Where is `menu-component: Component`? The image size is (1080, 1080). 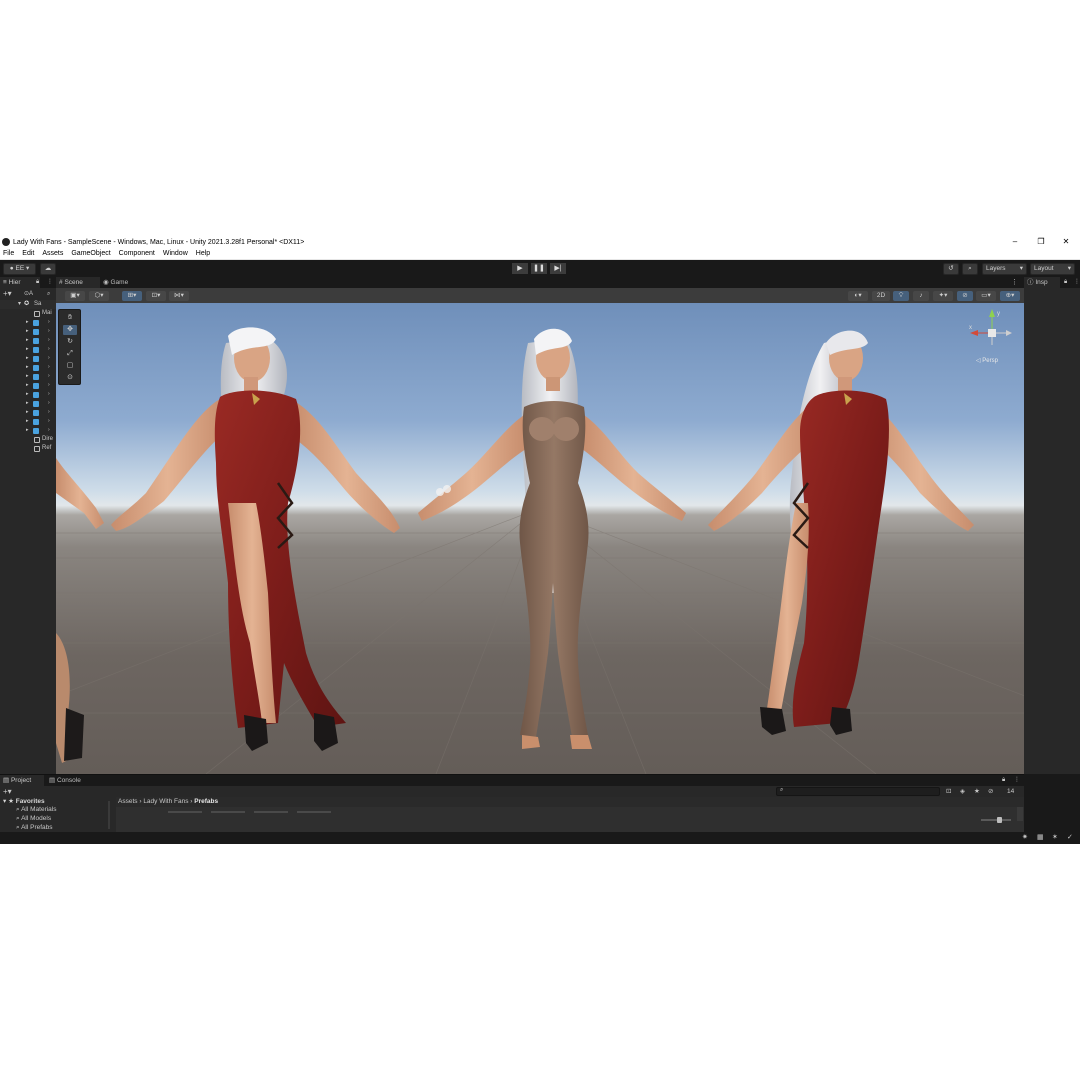
menu-component: Component is located at coordinates (137, 253).